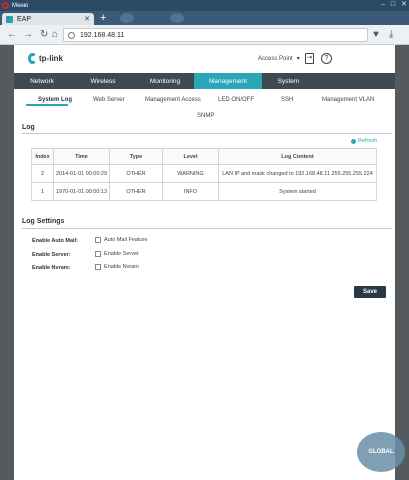  I want to click on column-header: Type, so click(136, 156).